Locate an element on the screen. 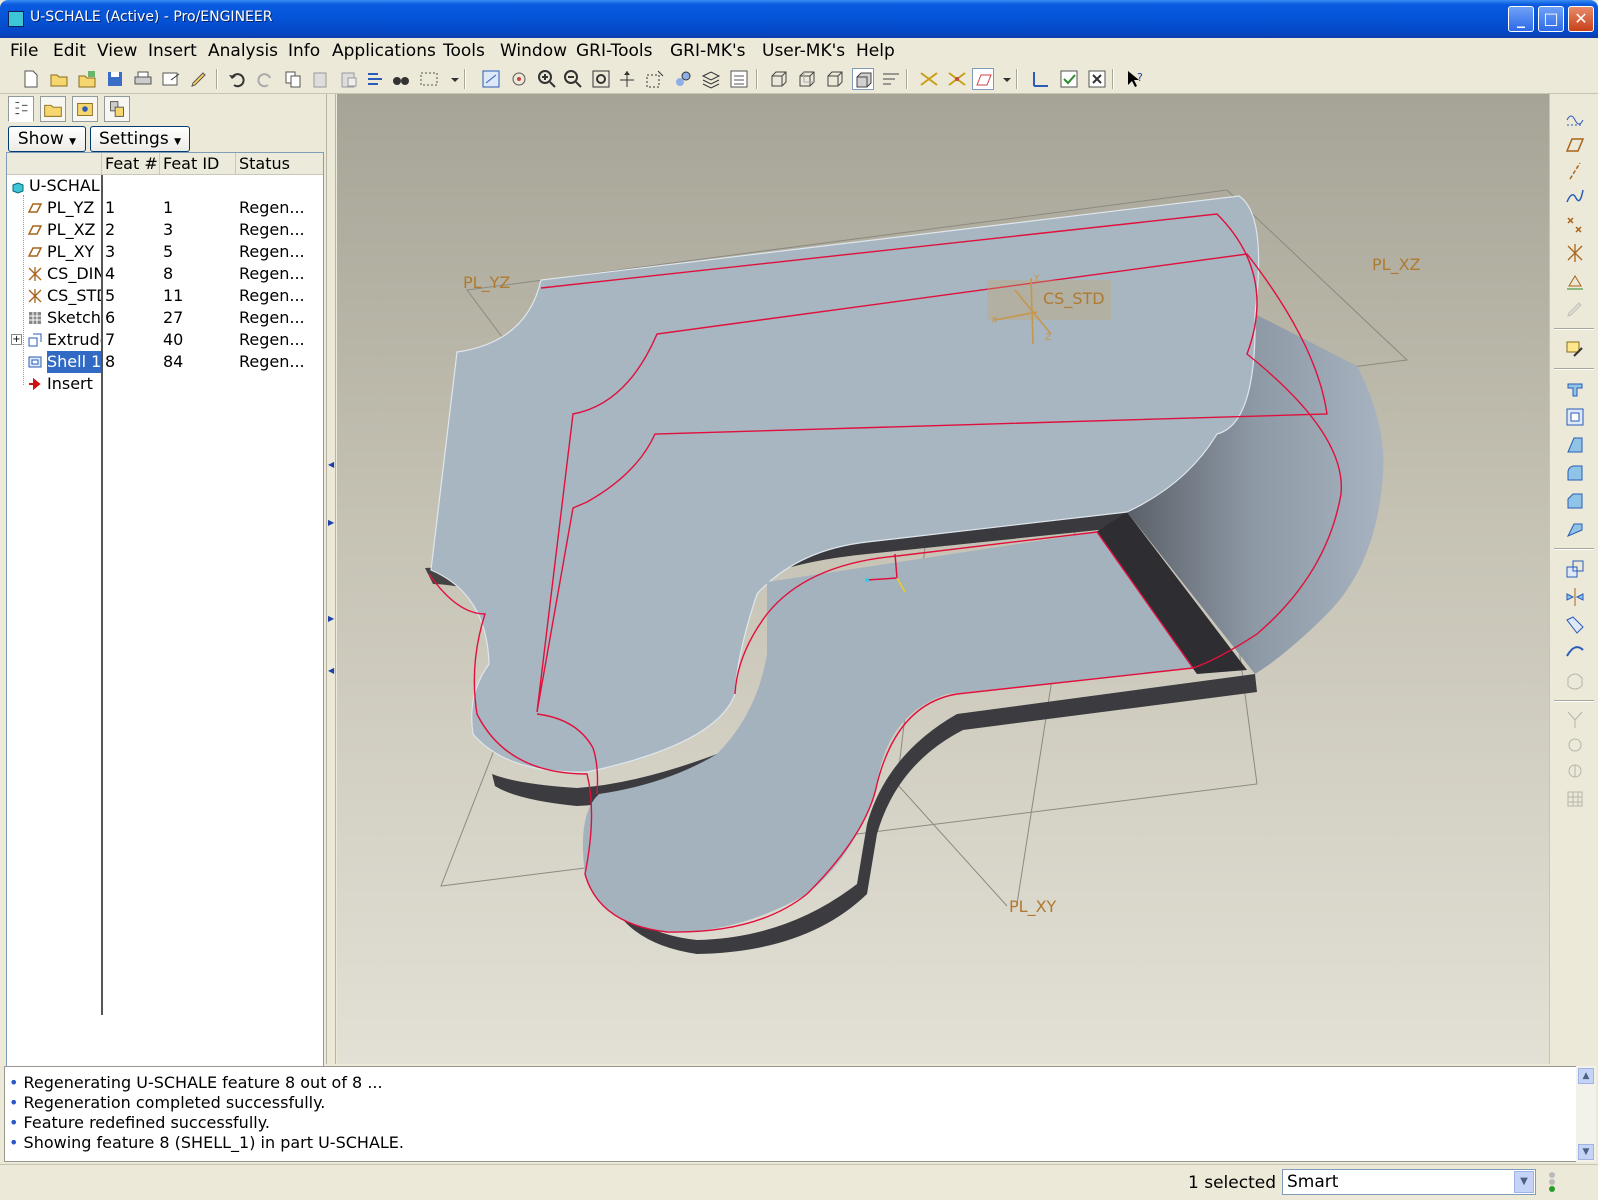 The image size is (1598, 1200). settings-dropdown: Settings ▼ is located at coordinates (140, 139).